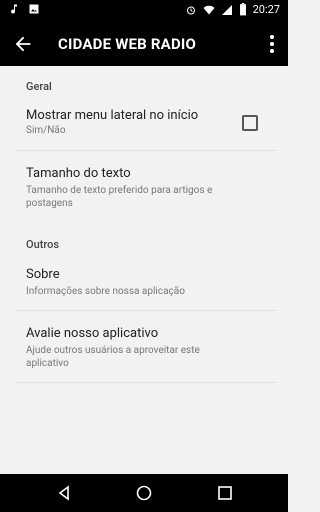 This screenshot has height=512, width=320. Describe the element at coordinates (78, 173) in the screenshot. I see `pref-title: Tamanho do texto` at that location.